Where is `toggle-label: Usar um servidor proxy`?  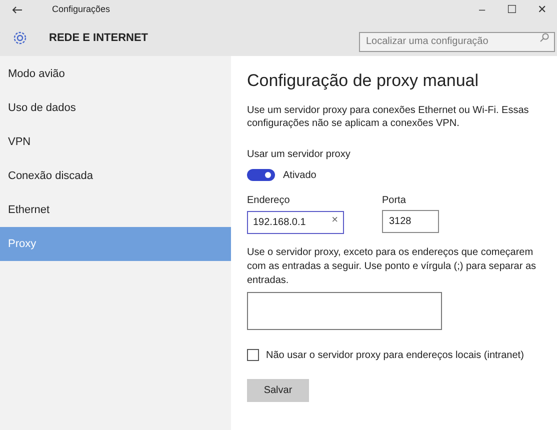 toggle-label: Usar um servidor proxy is located at coordinates (299, 155).